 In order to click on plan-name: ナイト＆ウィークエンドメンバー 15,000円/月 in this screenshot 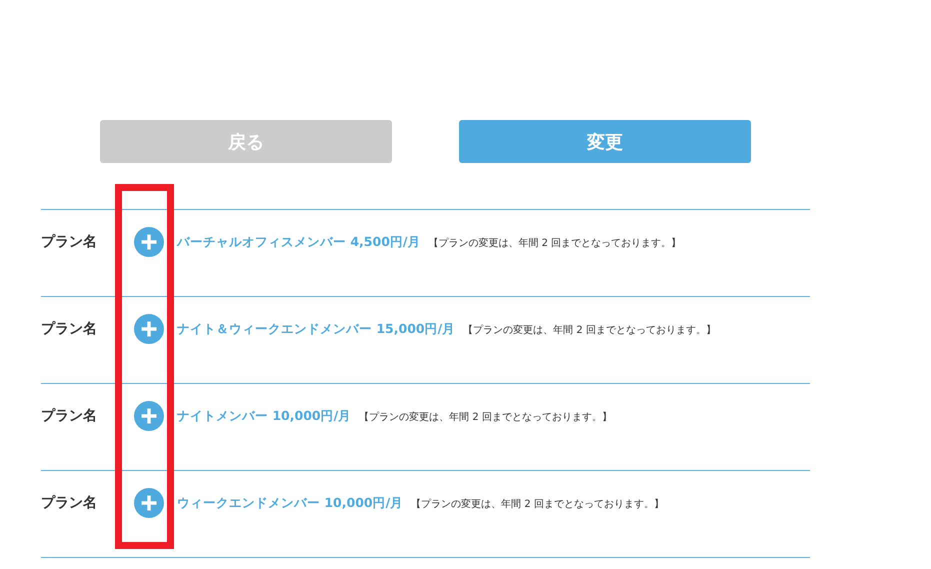, I will do `click(316, 329)`.